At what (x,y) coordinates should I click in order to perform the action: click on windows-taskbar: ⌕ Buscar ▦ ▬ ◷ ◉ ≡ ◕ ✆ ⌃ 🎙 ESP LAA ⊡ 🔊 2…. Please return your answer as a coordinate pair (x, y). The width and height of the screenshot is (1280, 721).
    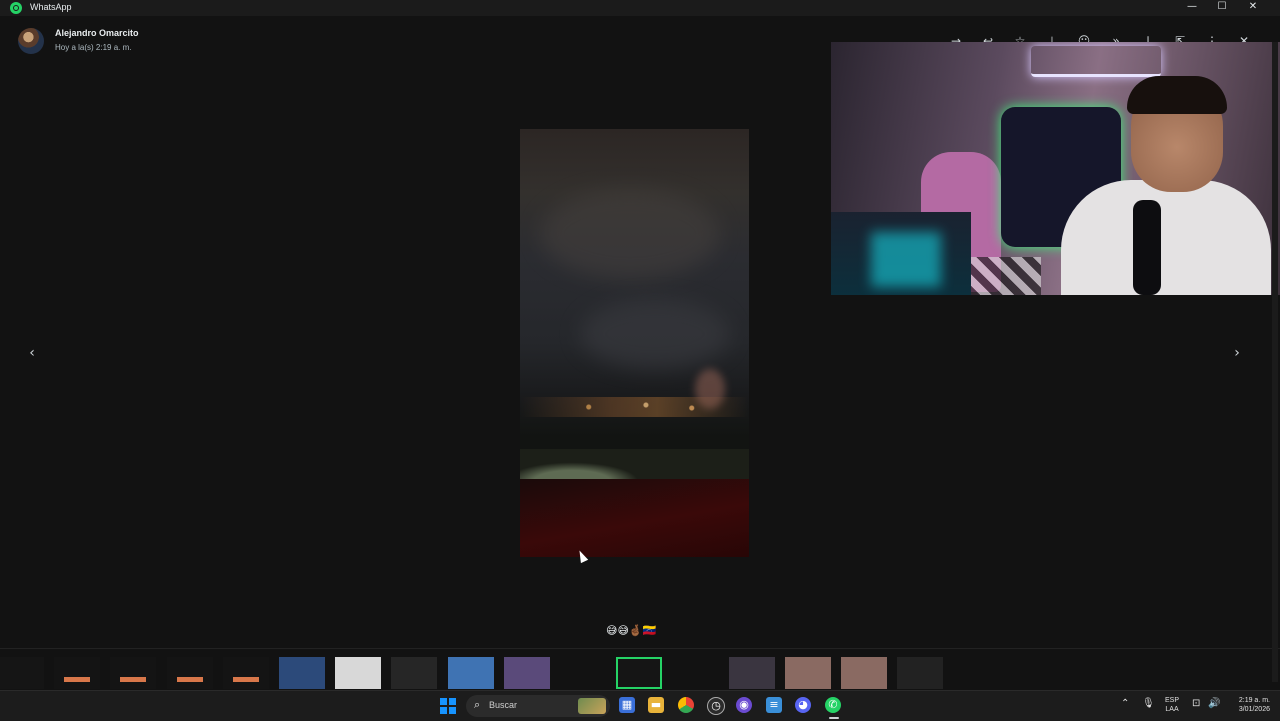
    Looking at the image, I should click on (640, 705).